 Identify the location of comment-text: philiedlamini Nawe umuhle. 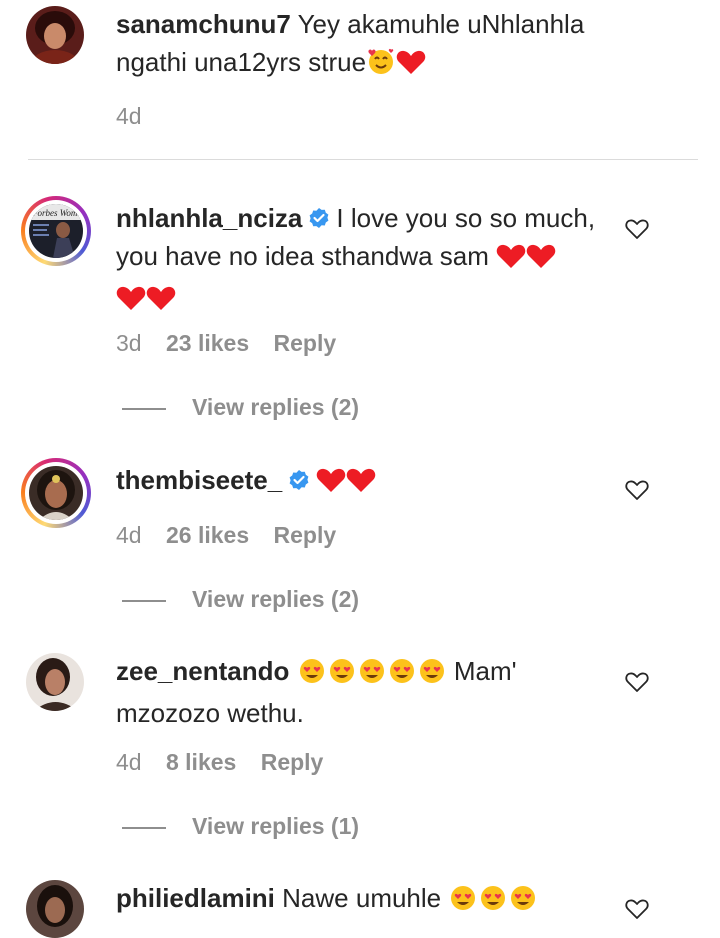
(361, 900).